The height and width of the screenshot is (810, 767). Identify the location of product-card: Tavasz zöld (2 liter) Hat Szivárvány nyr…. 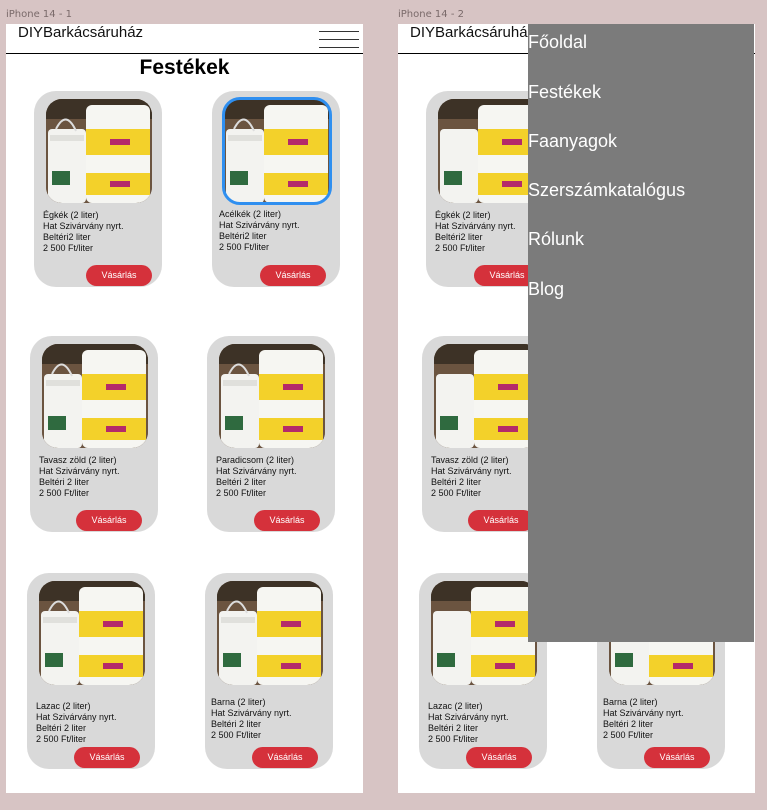
(94, 434).